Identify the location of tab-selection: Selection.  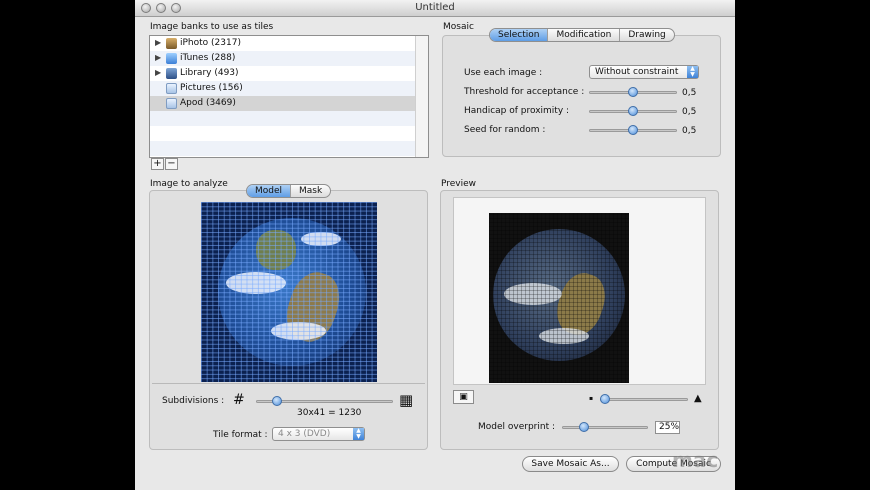
(519, 35).